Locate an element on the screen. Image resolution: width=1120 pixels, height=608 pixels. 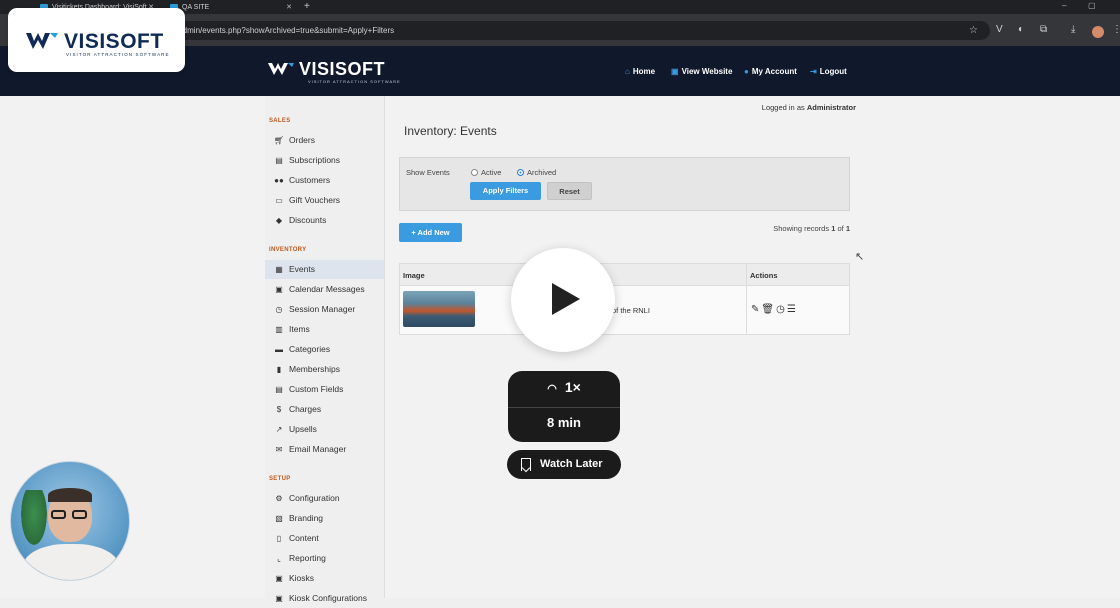
sidebar-item-branding: ▧ Branding is located at coordinates (324, 518).